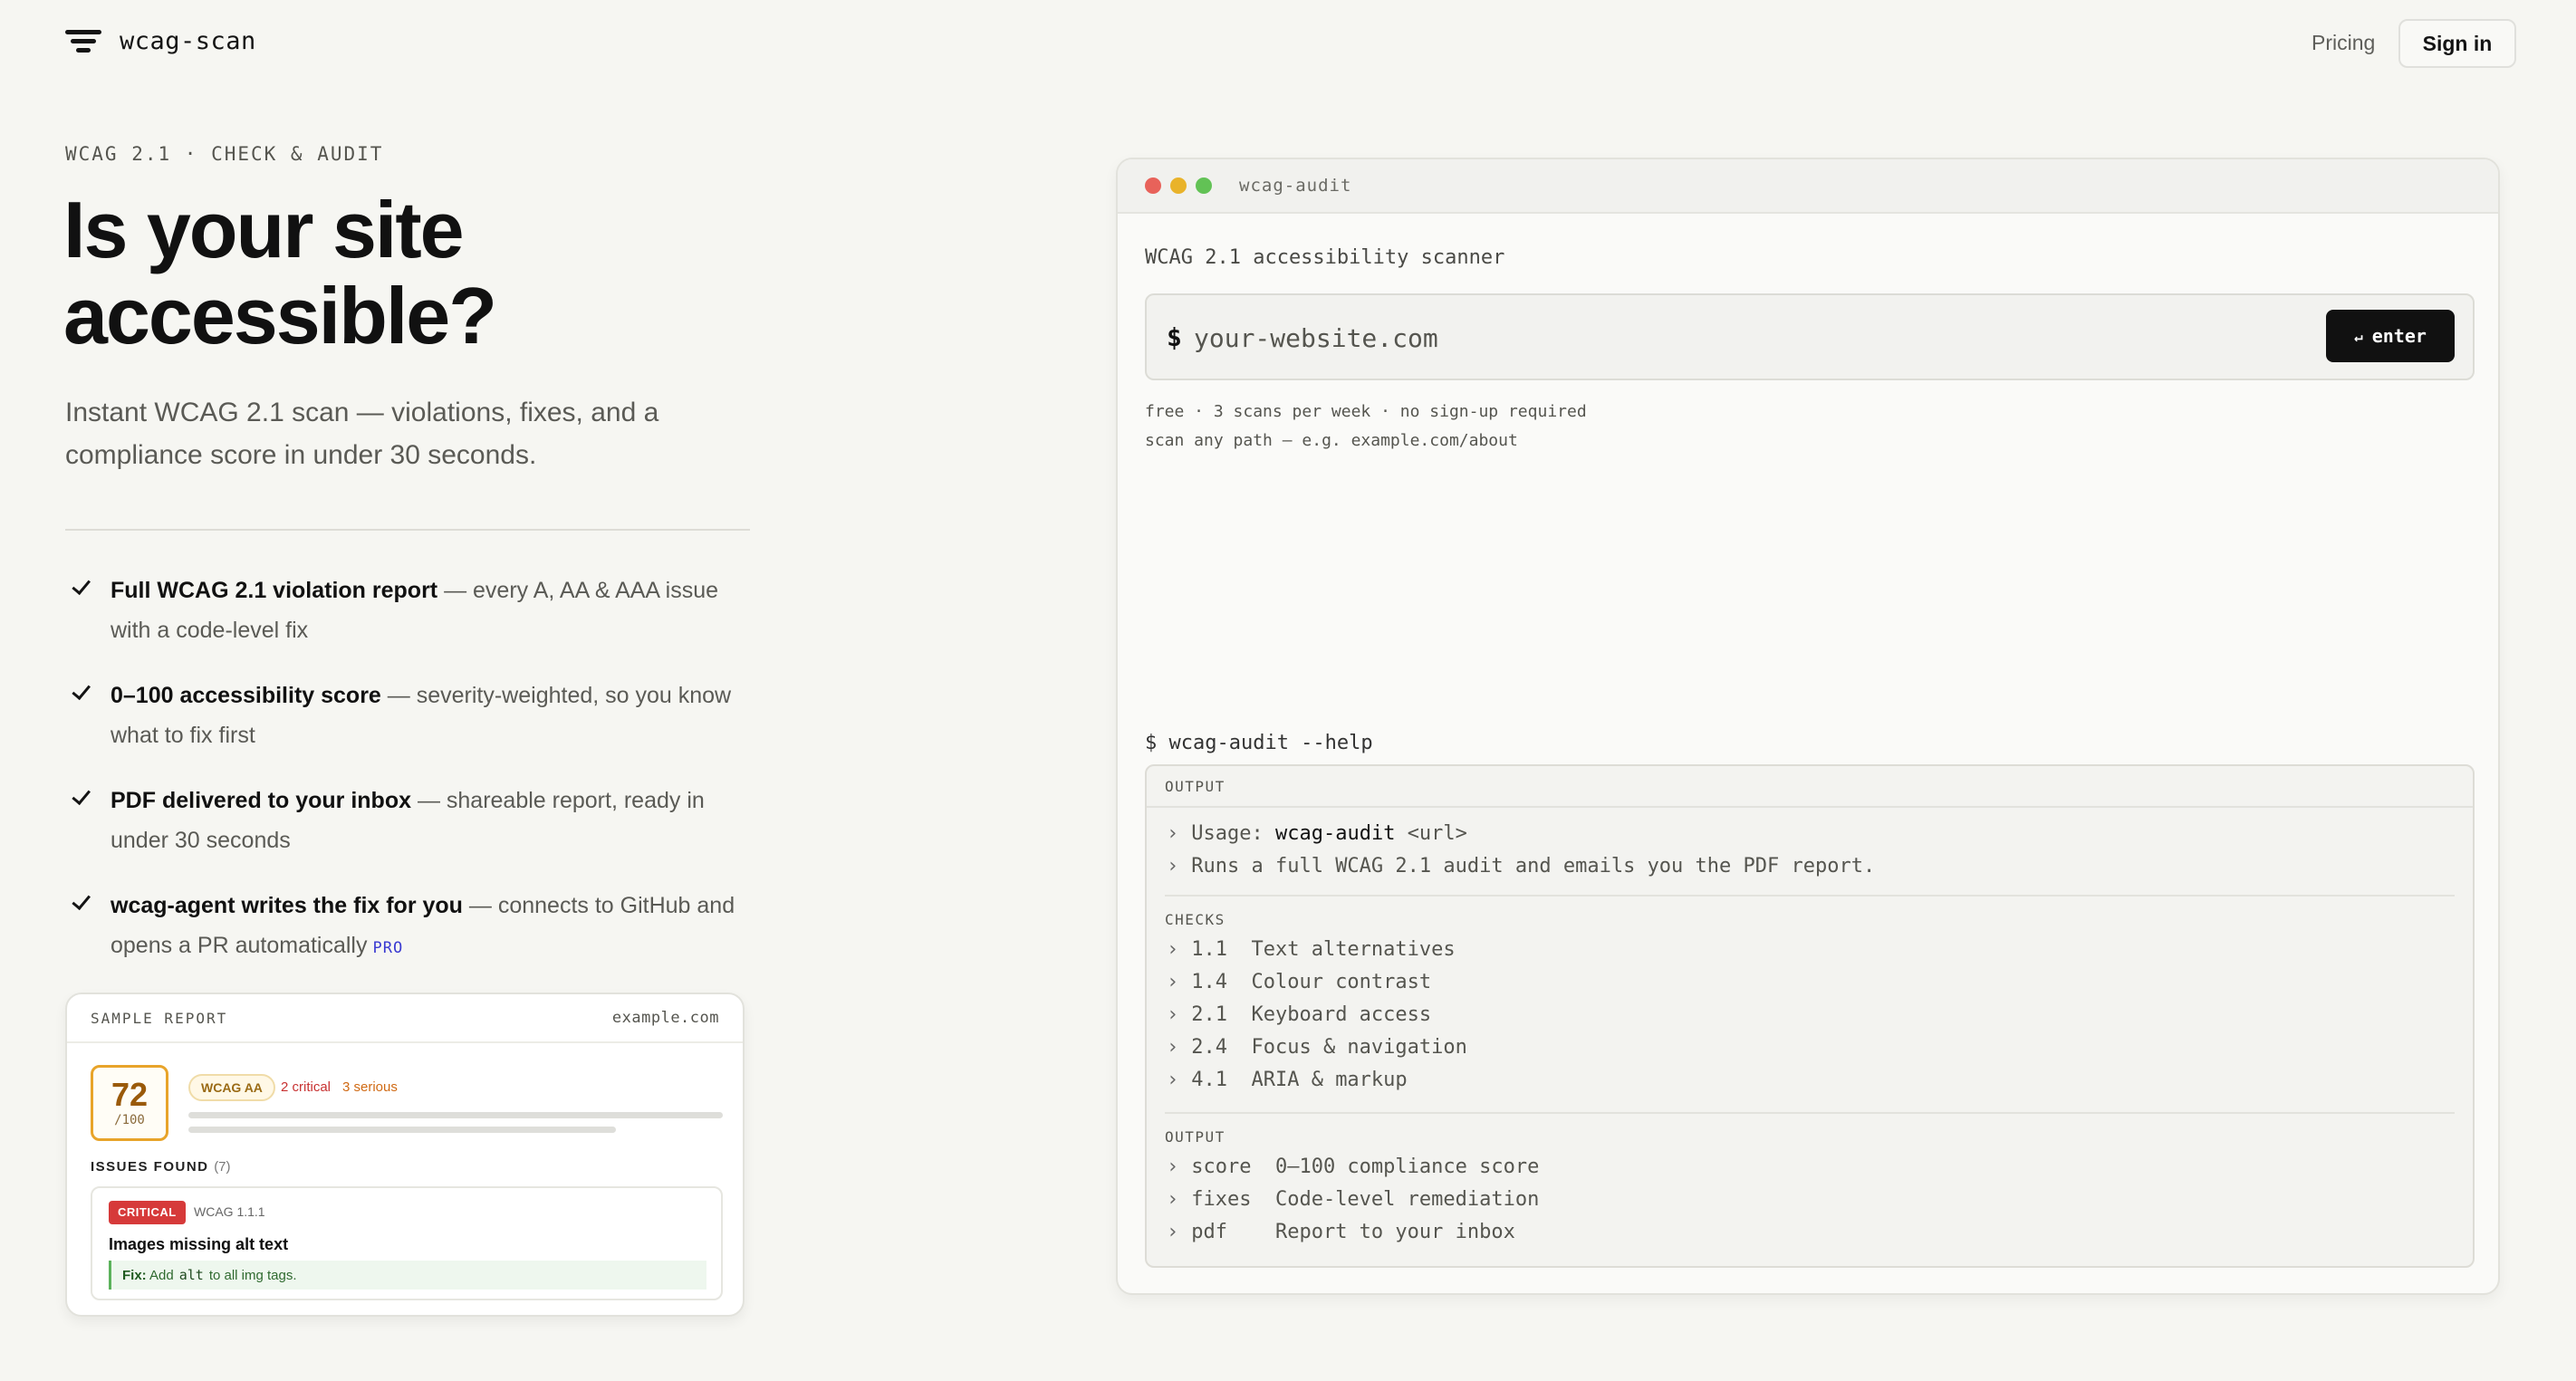 This screenshot has width=2576, height=1381. I want to click on menu-lines-icon, so click(83, 41).